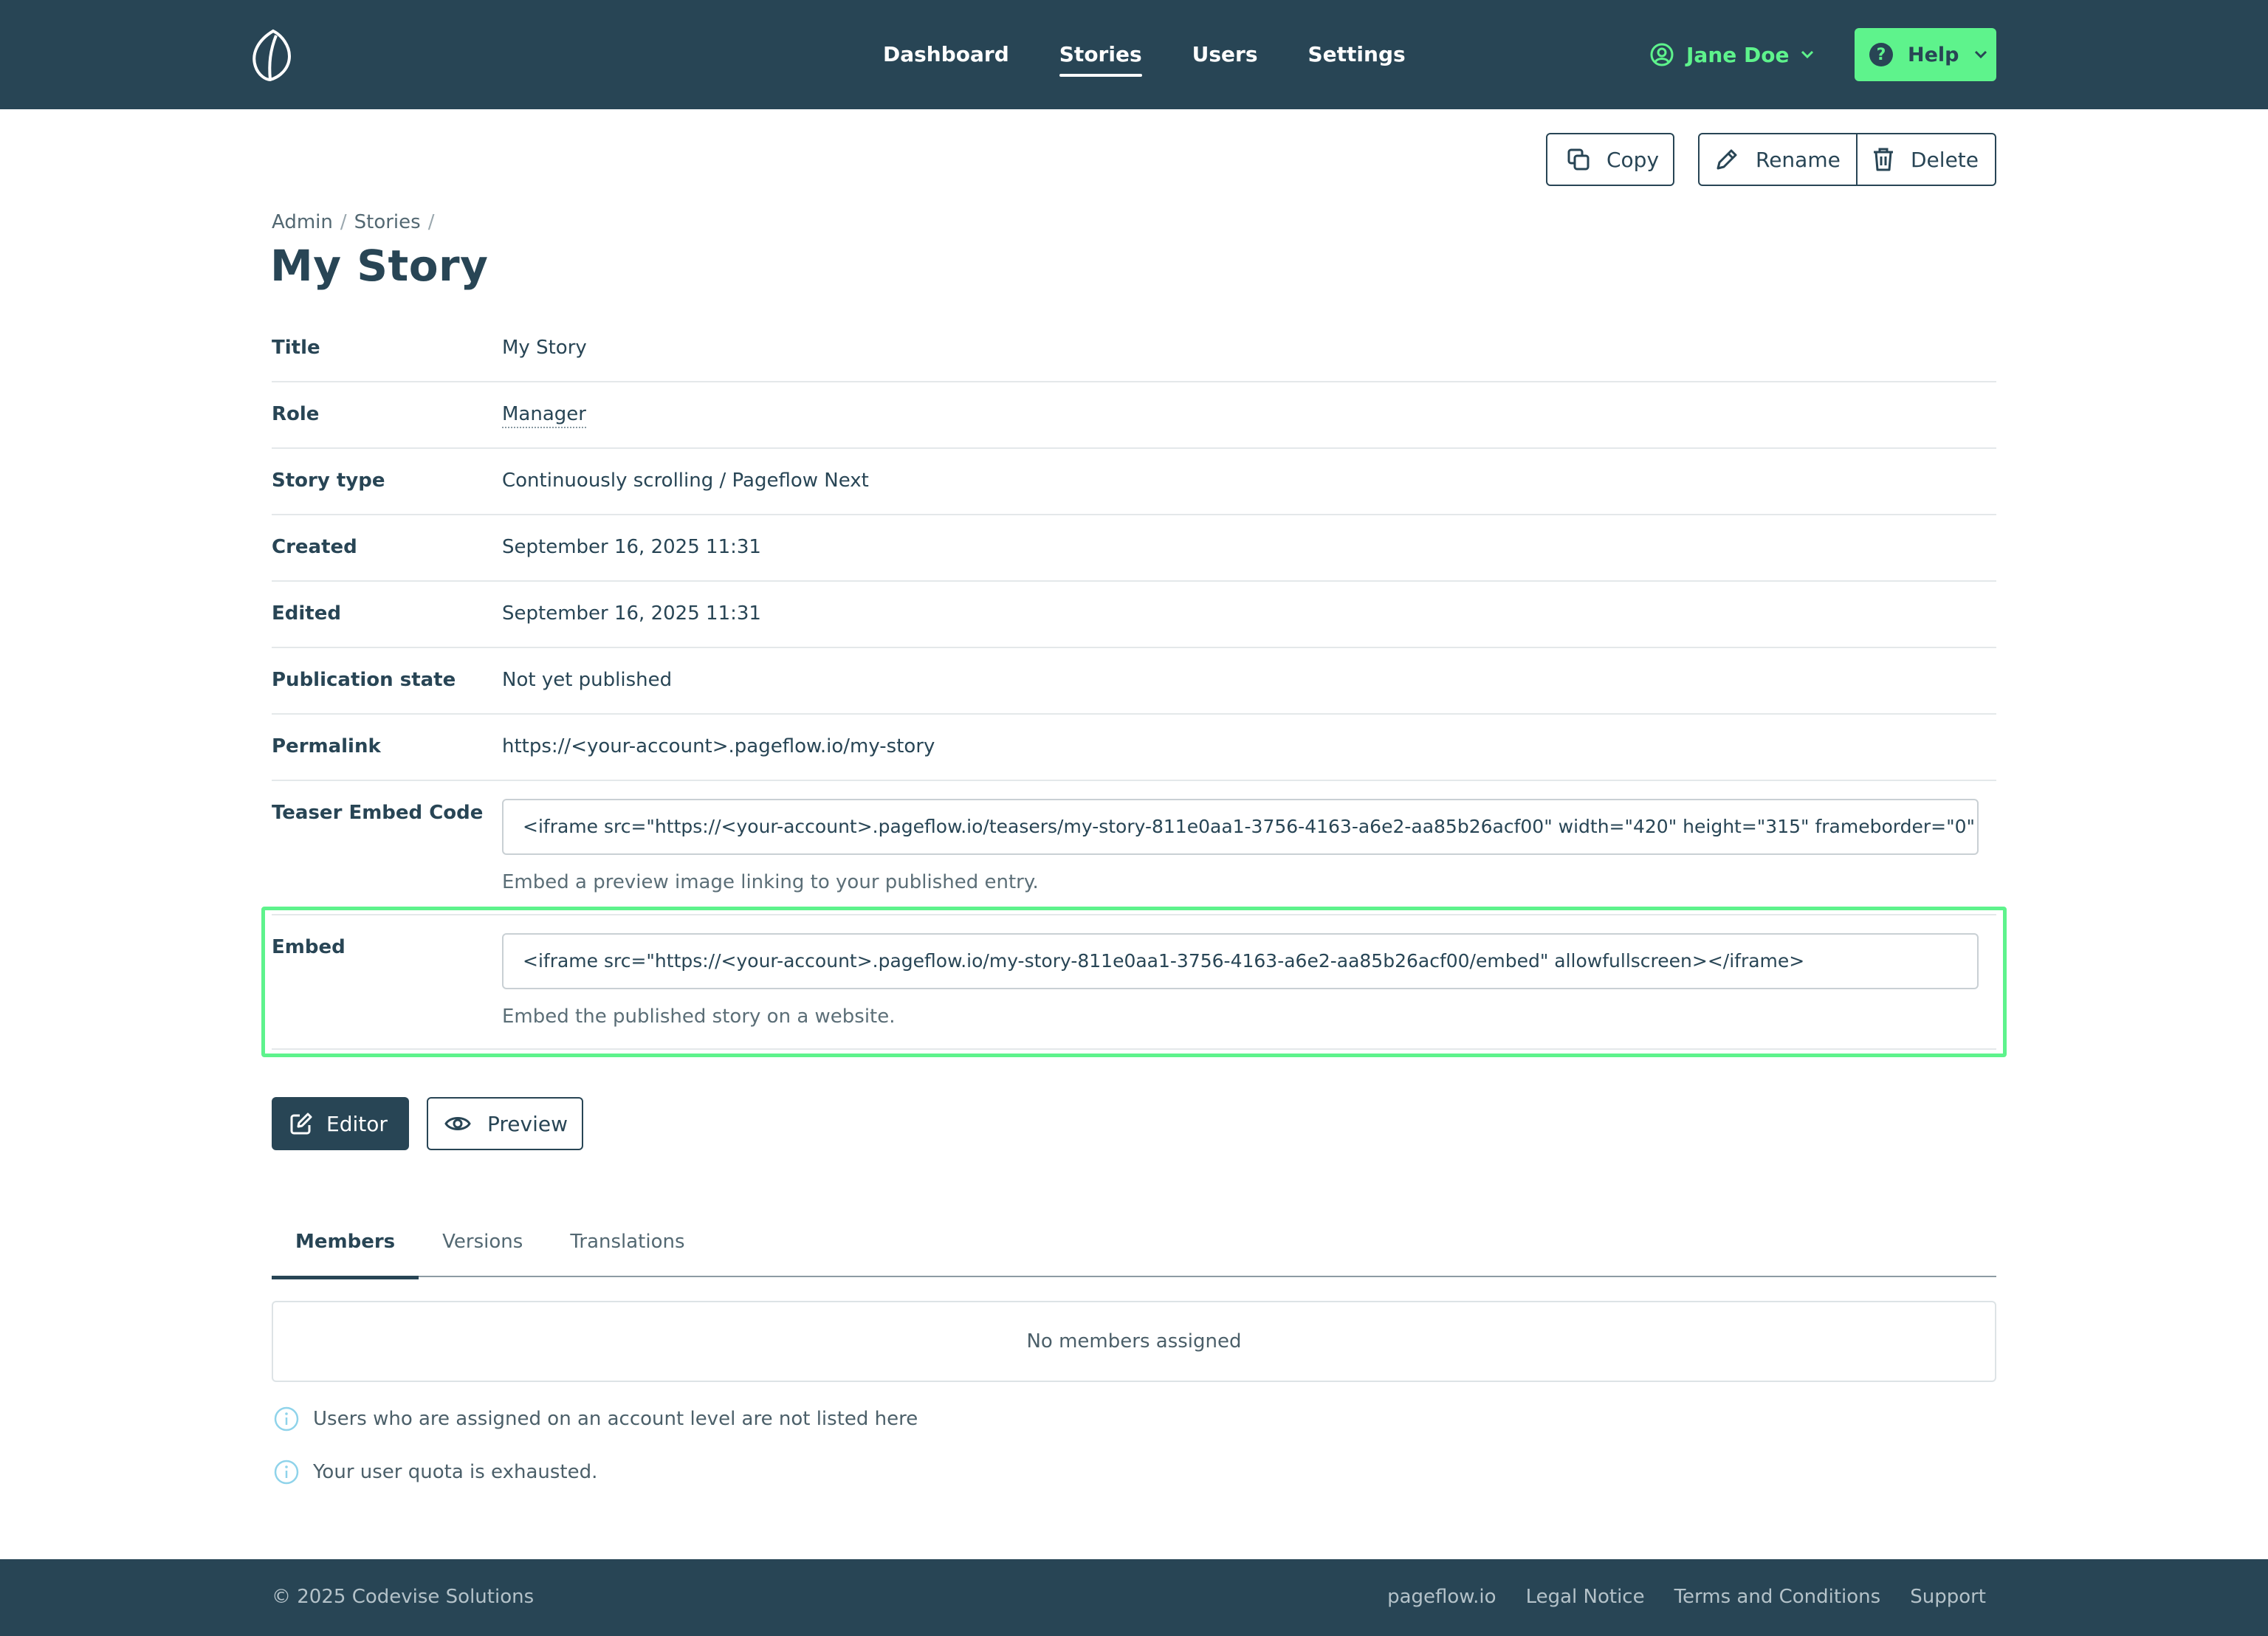 Image resolution: width=2268 pixels, height=1636 pixels. Describe the element at coordinates (364, 680) in the screenshot. I see `property-label: Publication state` at that location.